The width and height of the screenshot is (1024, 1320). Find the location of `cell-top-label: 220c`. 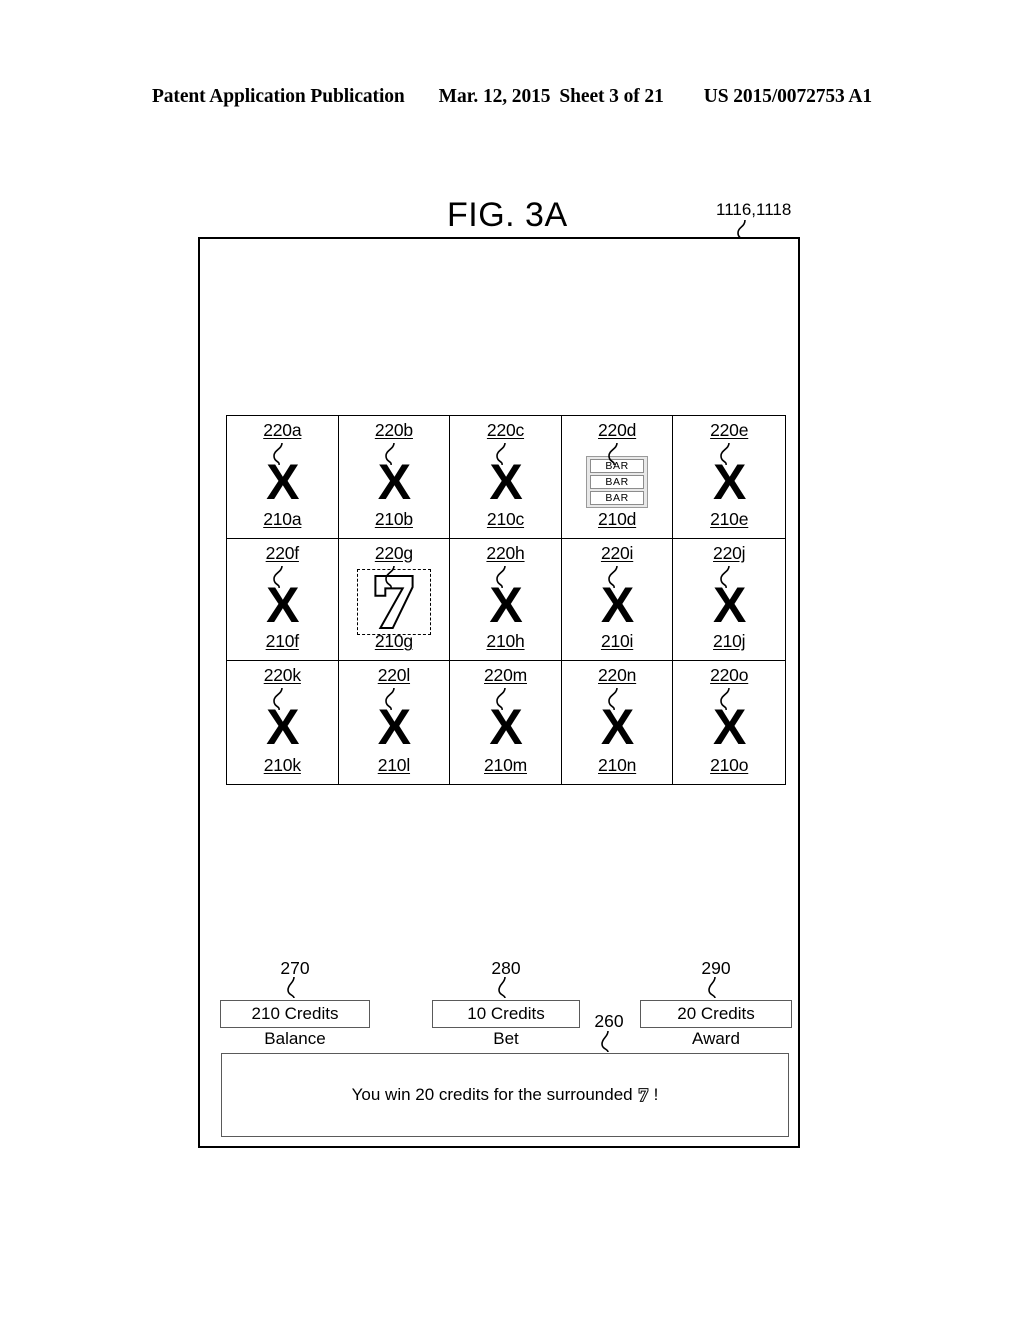

cell-top-label: 220c is located at coordinates (505, 430).